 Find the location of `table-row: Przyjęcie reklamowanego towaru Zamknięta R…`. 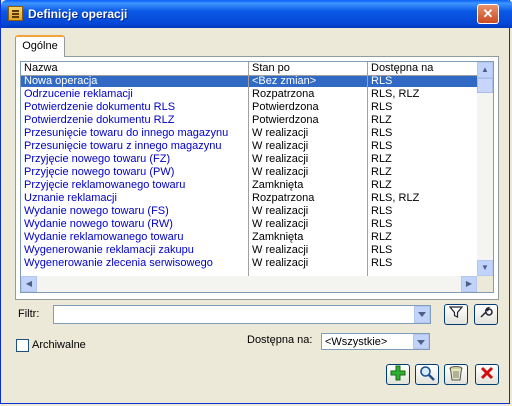

table-row: Przyjęcie reklamowanego towaru Zamknięta R… is located at coordinates (249, 185).